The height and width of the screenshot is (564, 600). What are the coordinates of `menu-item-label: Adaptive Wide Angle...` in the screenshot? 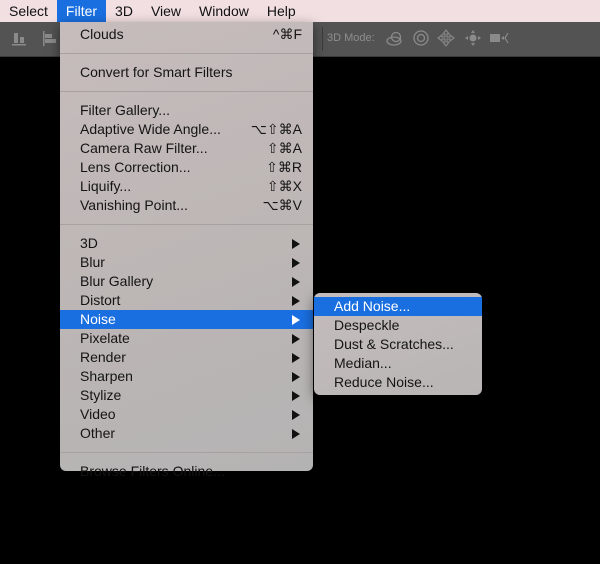 It's located at (150, 129).